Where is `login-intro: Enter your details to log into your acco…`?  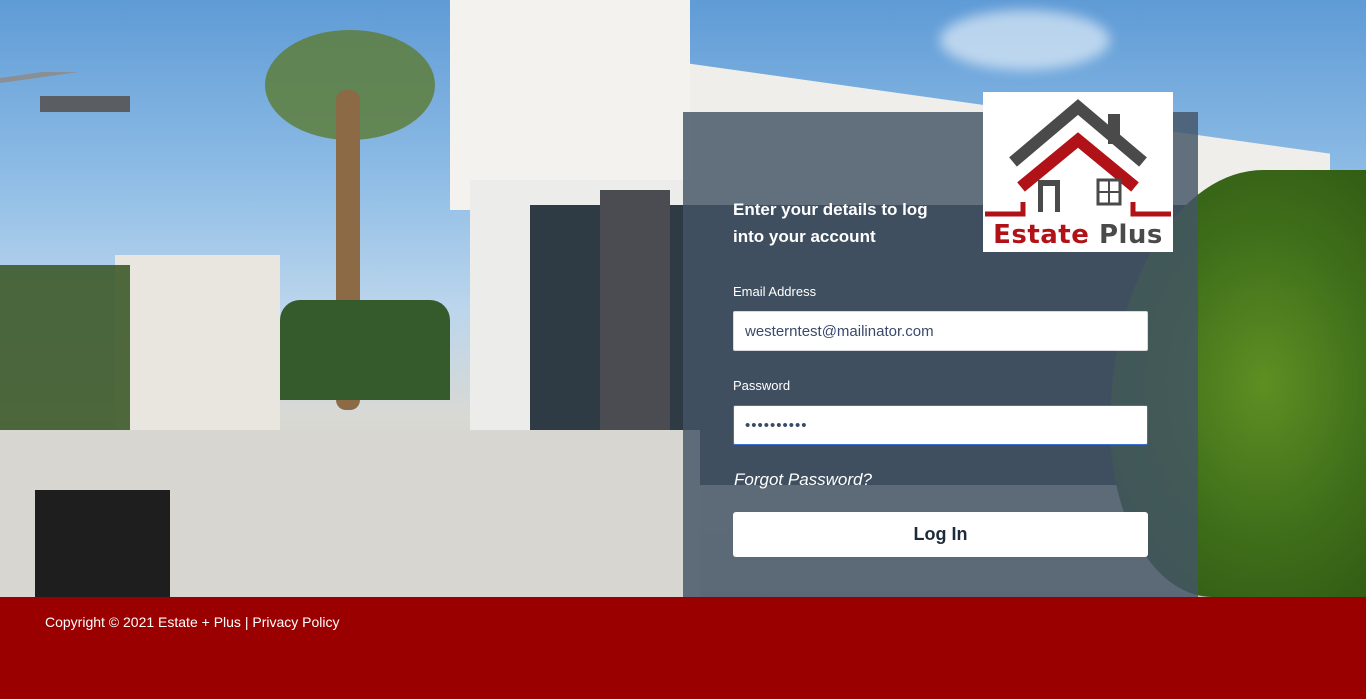 login-intro: Enter your details to log into your acco… is located at coordinates (848, 223).